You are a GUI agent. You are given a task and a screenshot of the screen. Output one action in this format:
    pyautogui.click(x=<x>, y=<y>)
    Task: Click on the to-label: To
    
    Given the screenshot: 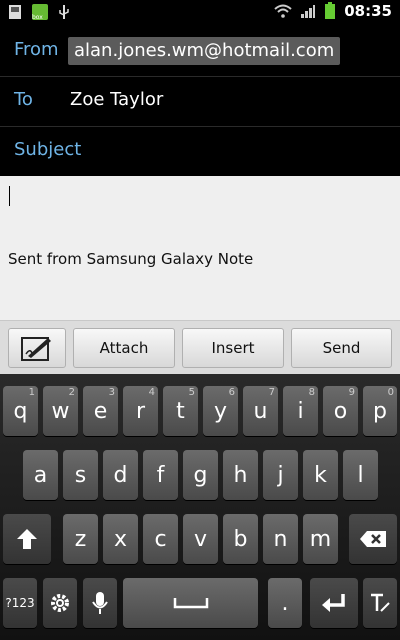 What is the action you would take?
    pyautogui.click(x=23, y=99)
    